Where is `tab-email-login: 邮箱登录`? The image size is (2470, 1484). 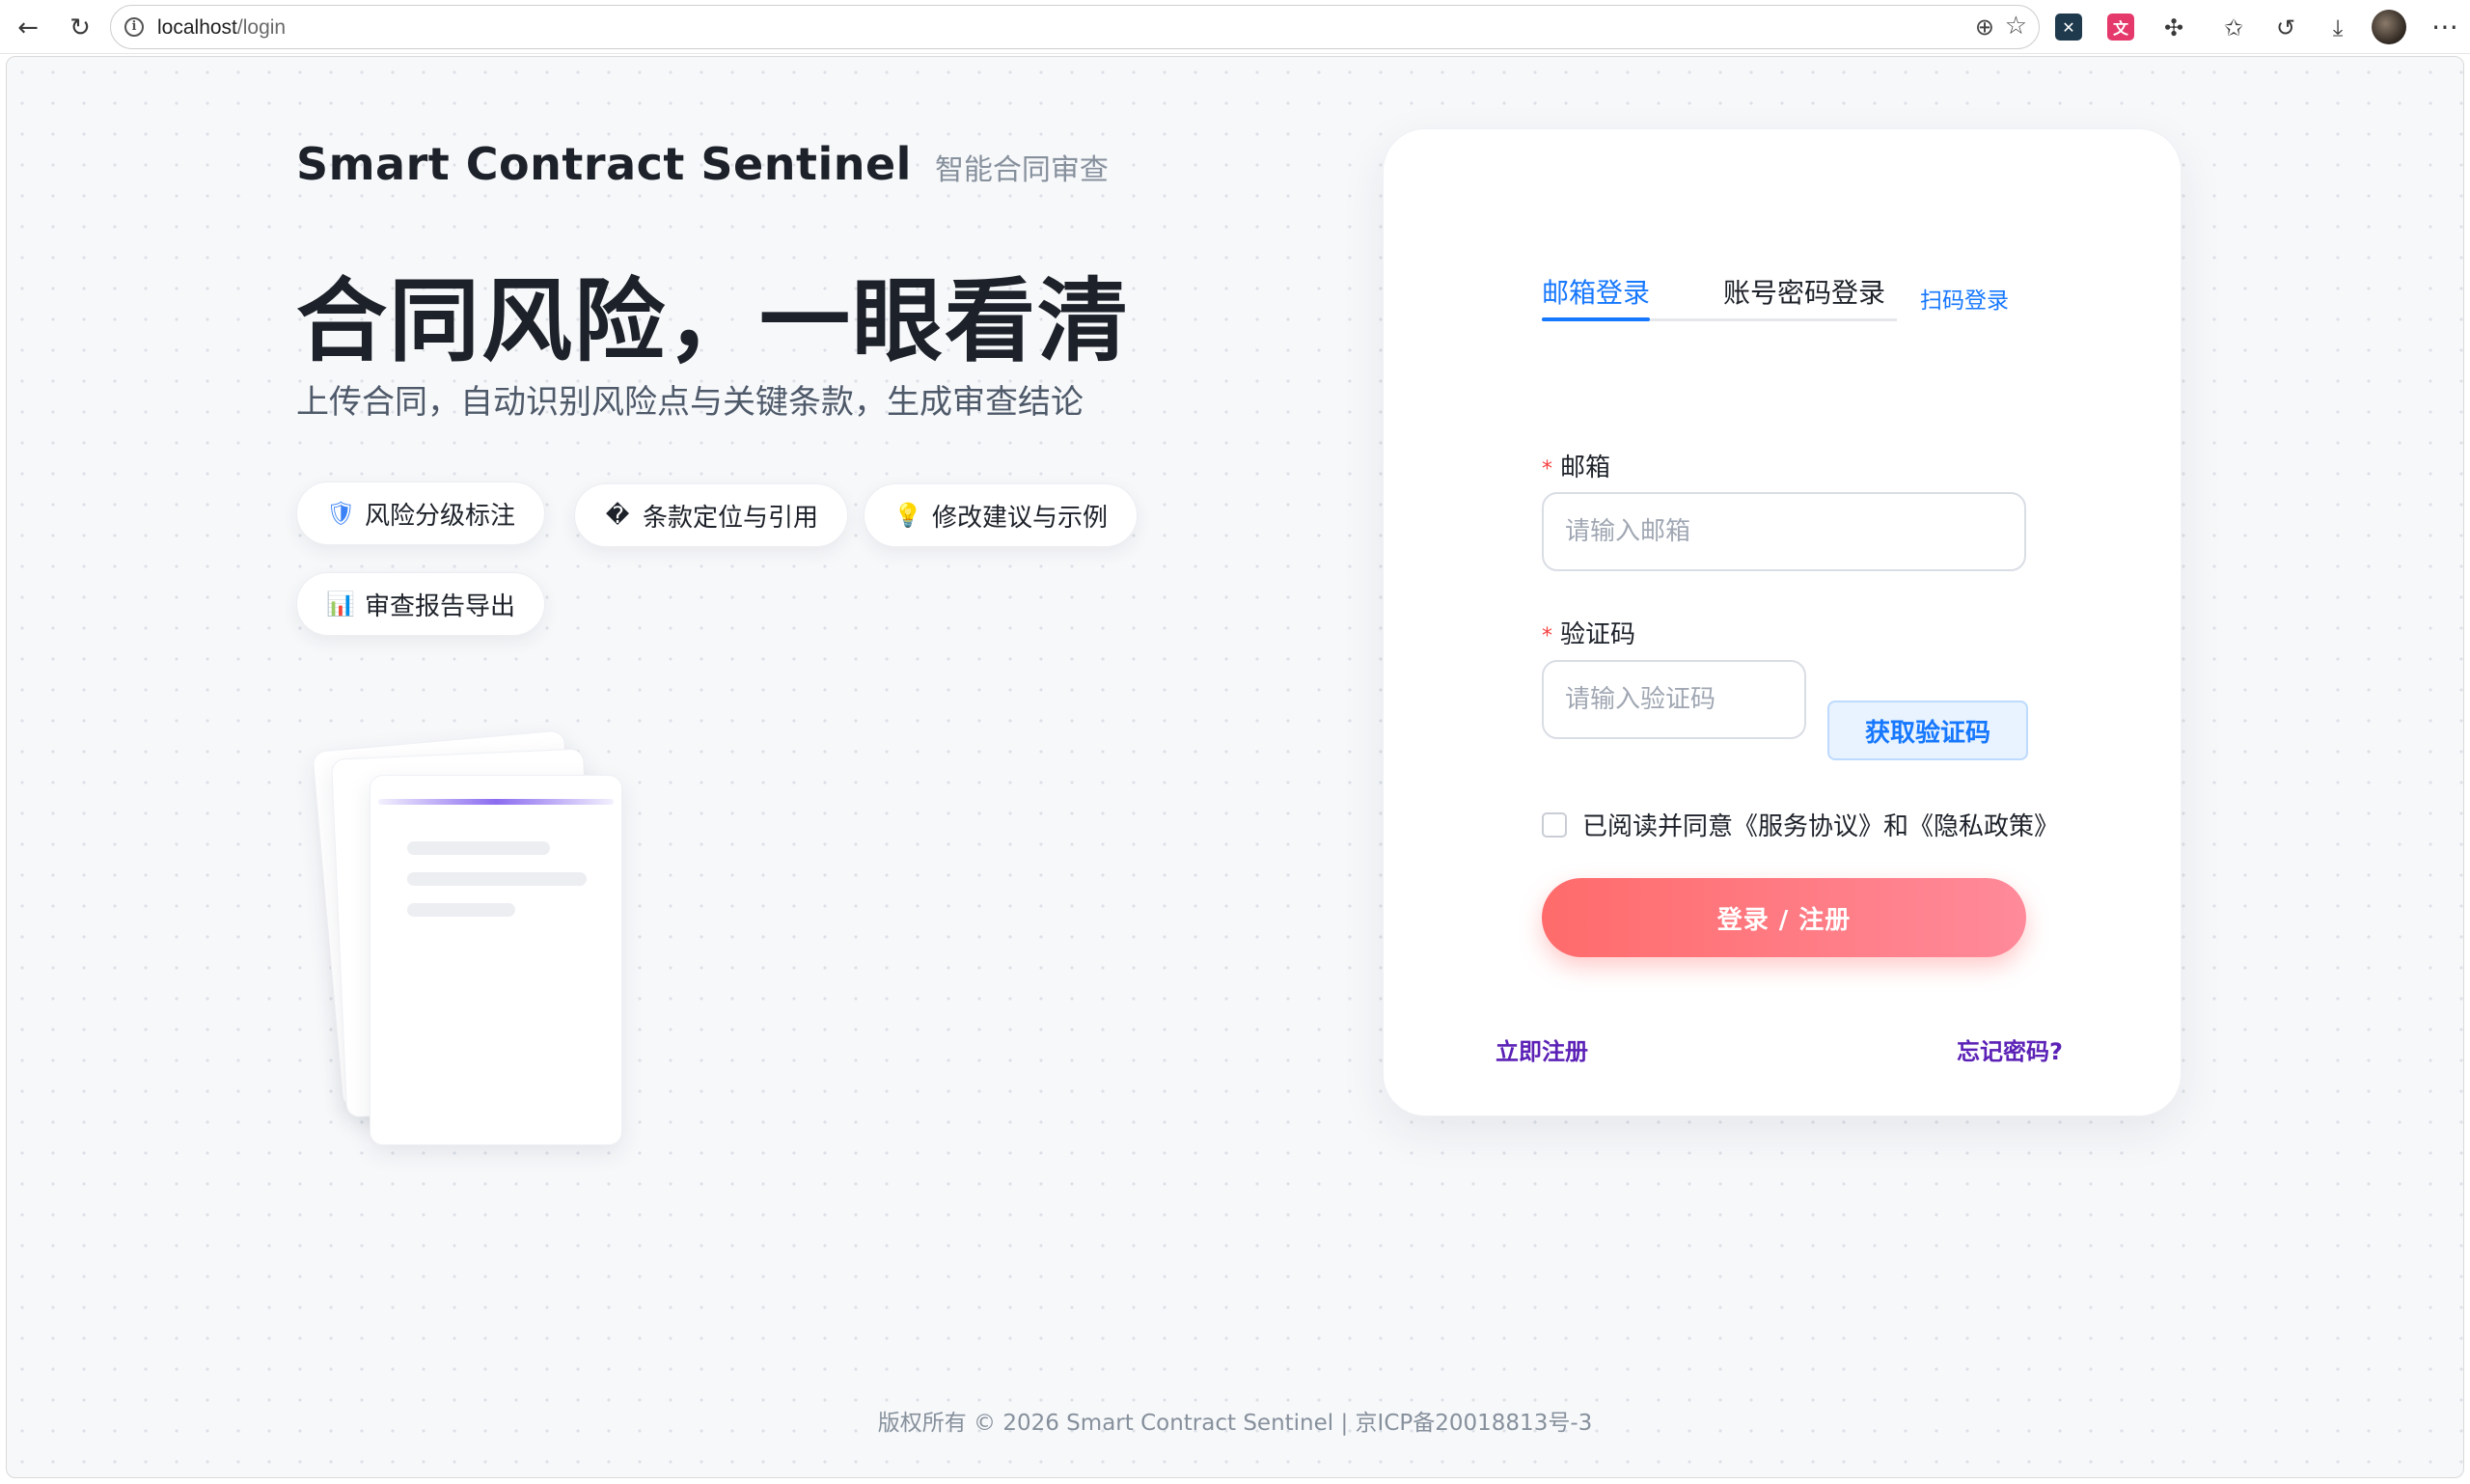
tab-email-login: 邮箱登录 is located at coordinates (1596, 293).